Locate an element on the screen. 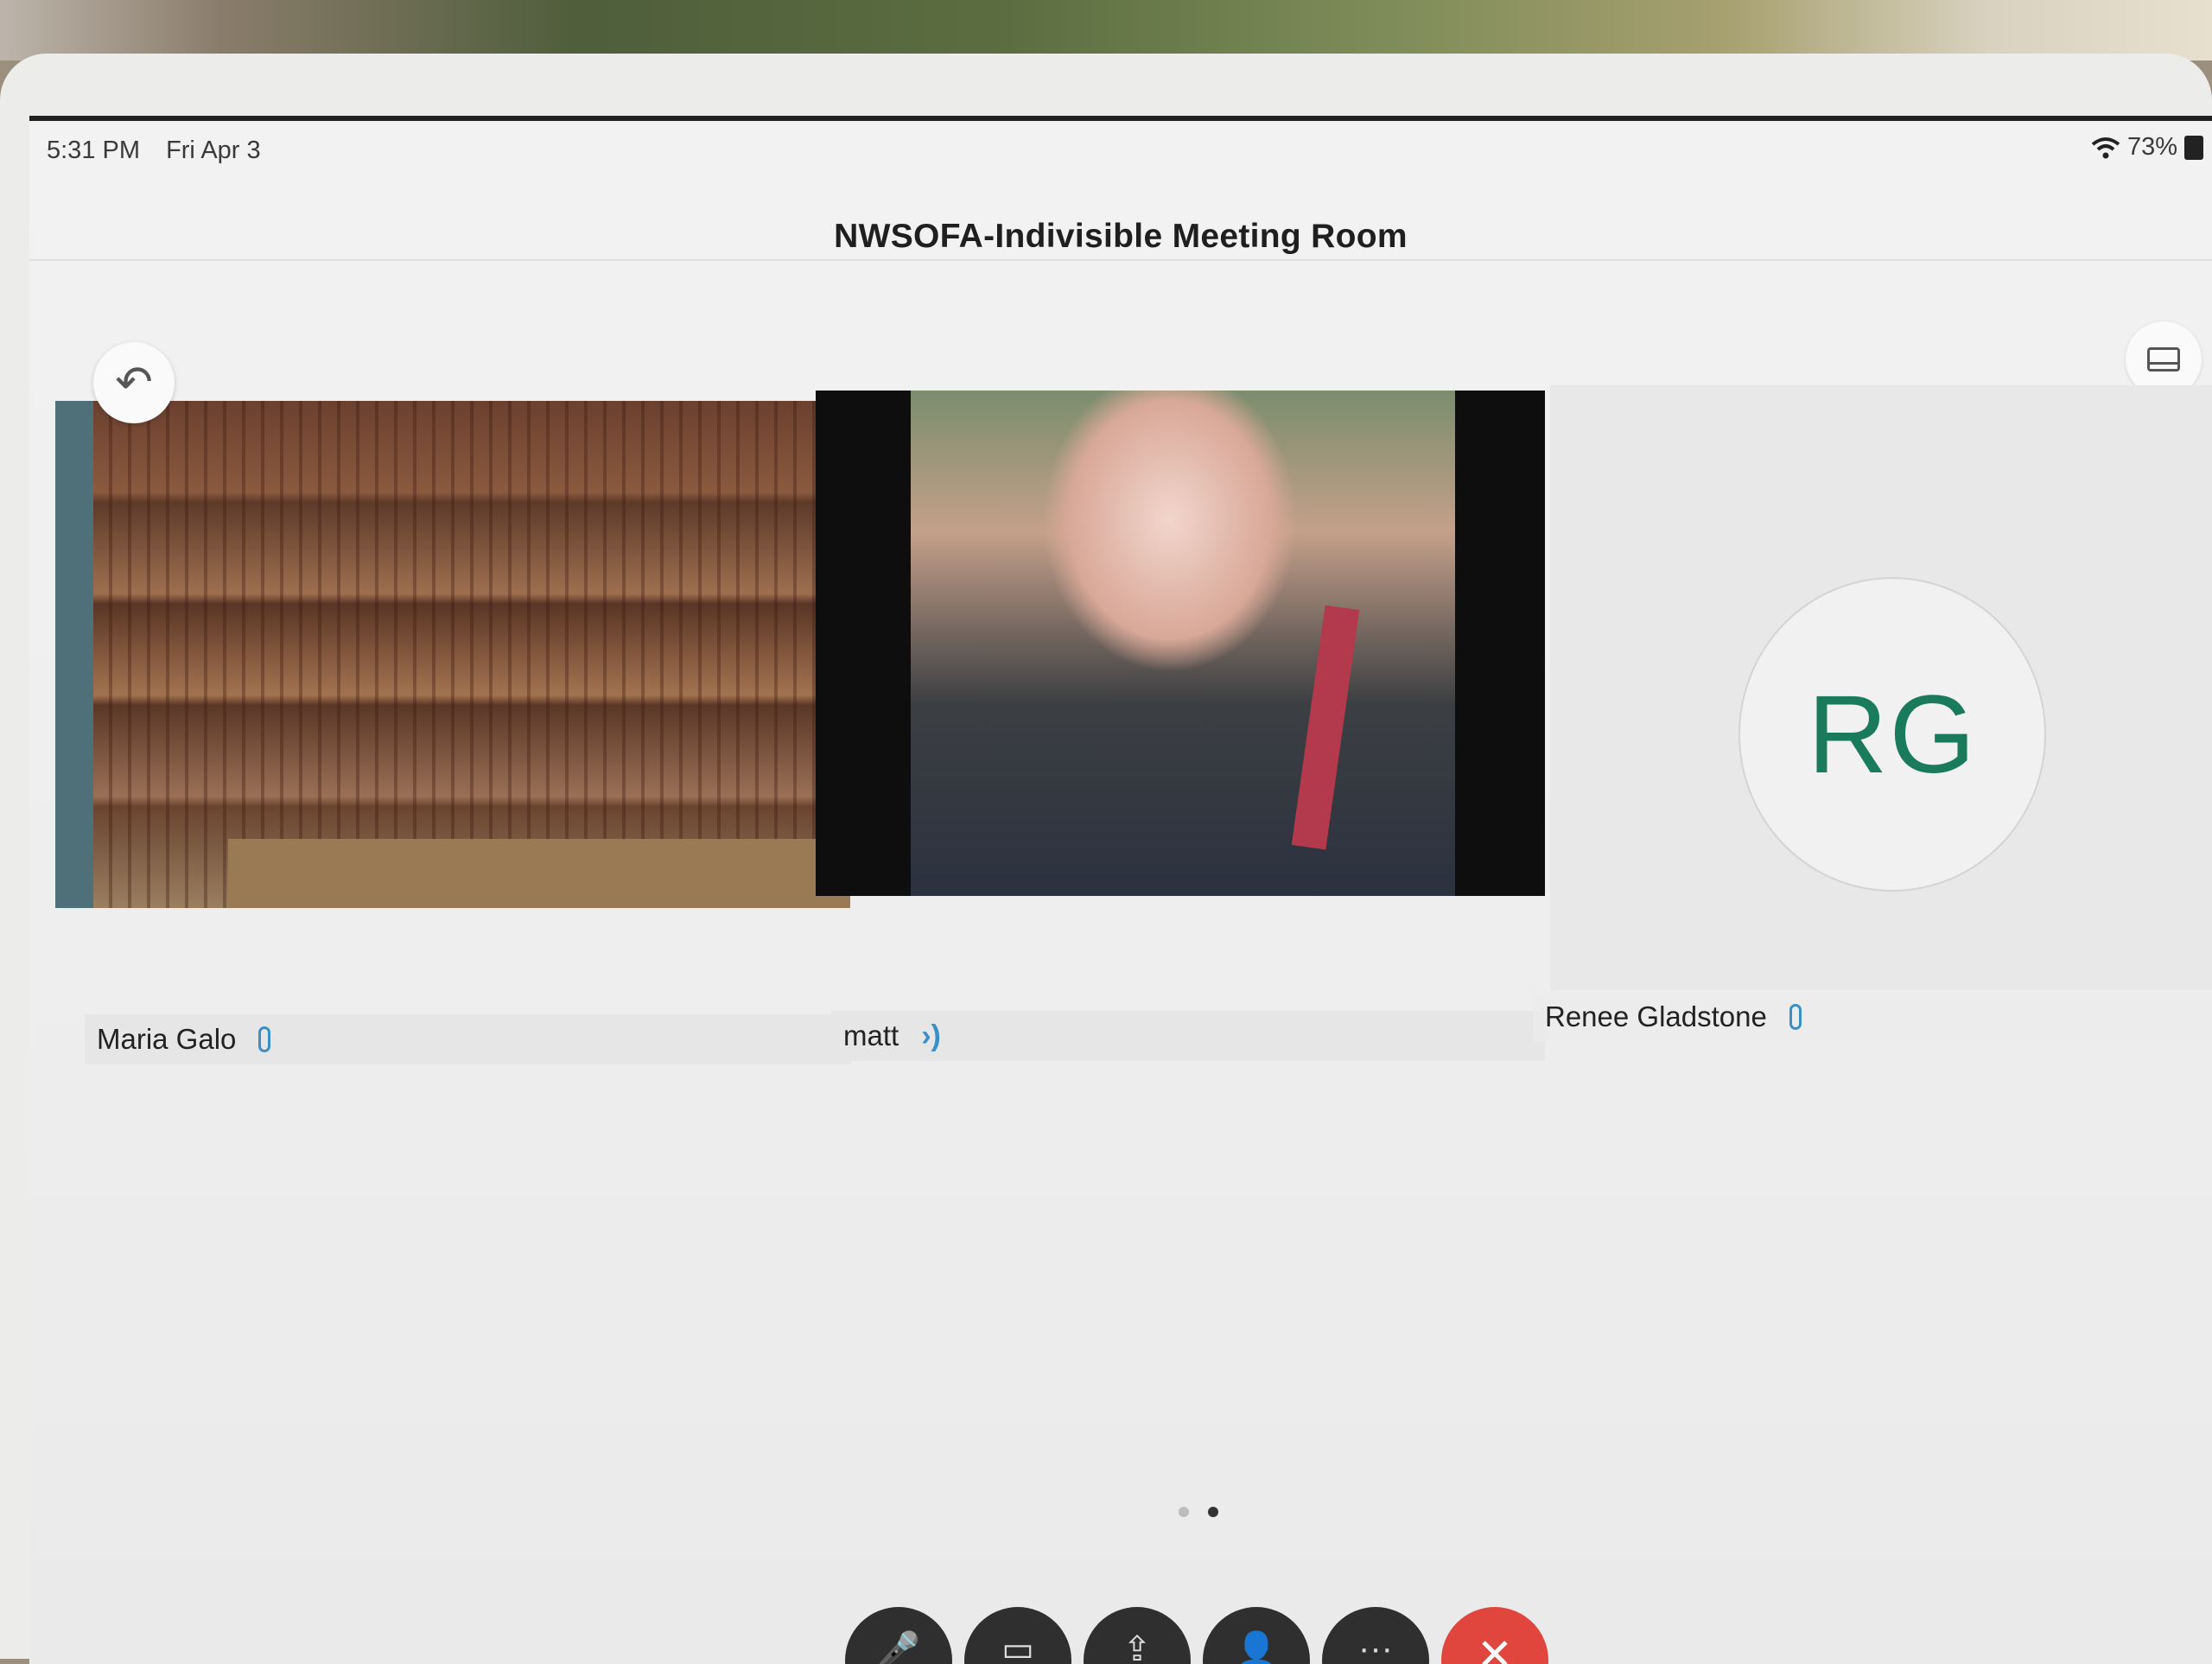 The width and height of the screenshot is (2212, 1664). background-scenery is located at coordinates (1106, 30).